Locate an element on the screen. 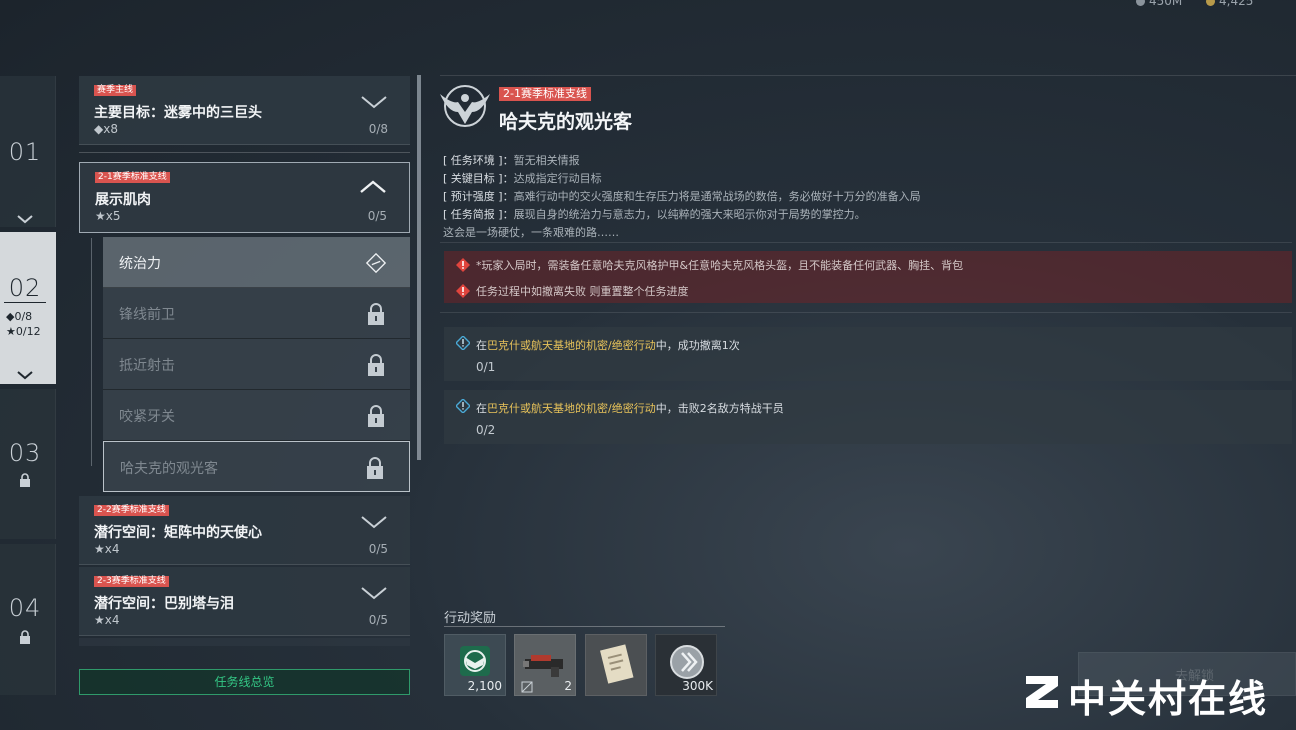  objective-text: 在巴克什或航天基地的机密/绝密行动中，击败2名敌方特战干员 is located at coordinates (630, 408).